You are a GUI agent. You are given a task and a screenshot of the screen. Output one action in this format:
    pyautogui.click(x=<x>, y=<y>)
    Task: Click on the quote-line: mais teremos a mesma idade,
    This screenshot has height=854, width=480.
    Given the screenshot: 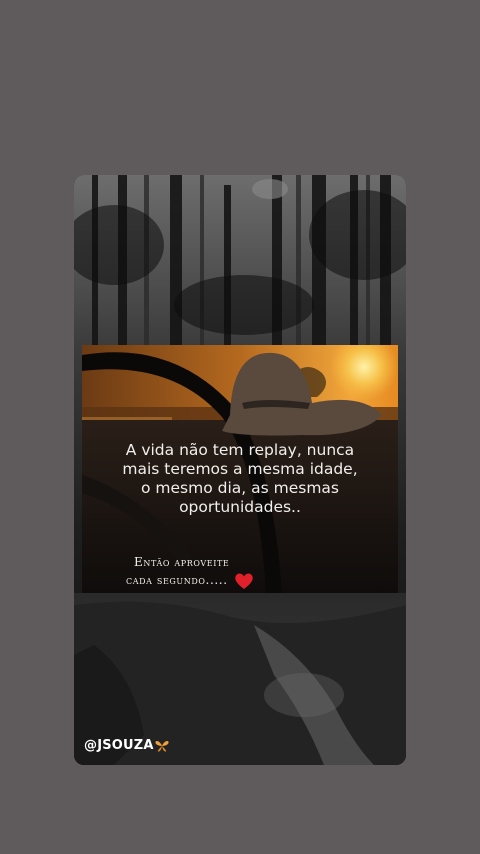 What is the action you would take?
    pyautogui.click(x=240, y=469)
    